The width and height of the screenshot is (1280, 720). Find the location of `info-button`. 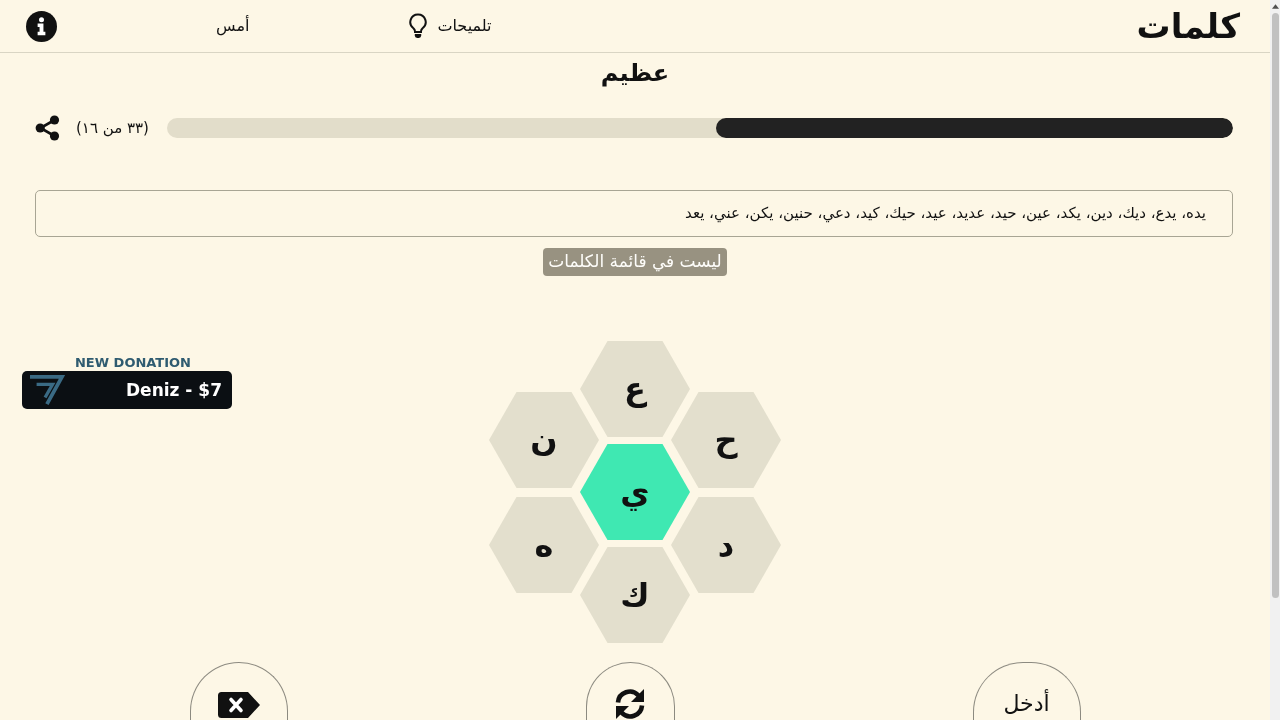

info-button is located at coordinates (41, 26).